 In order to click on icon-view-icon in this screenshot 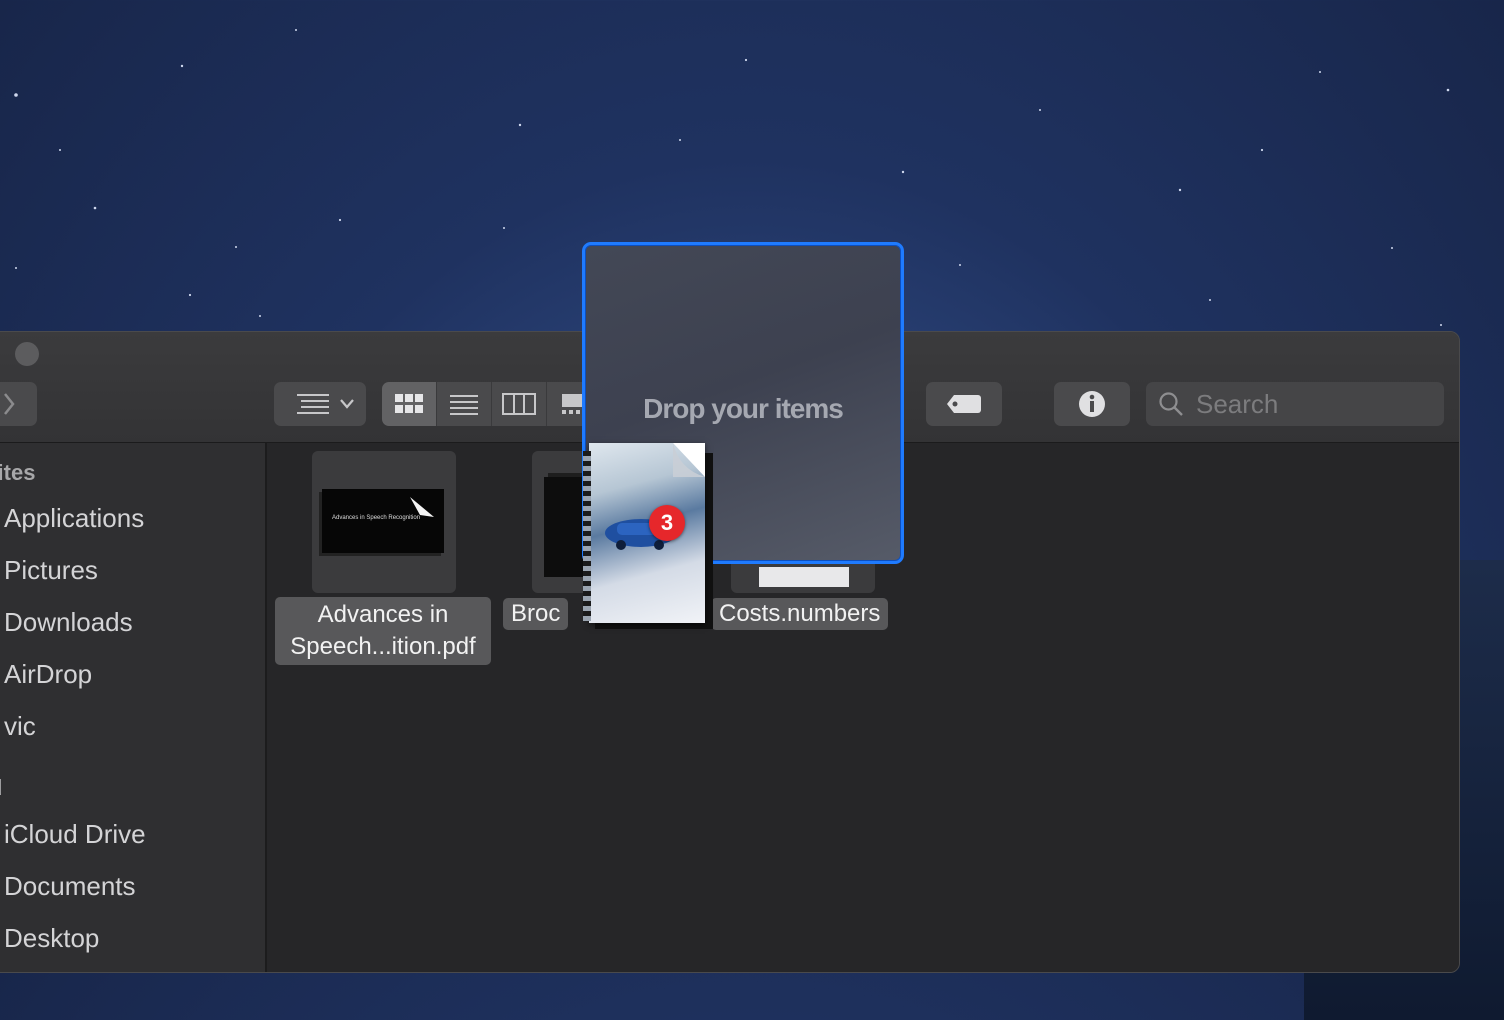, I will do `click(409, 403)`.